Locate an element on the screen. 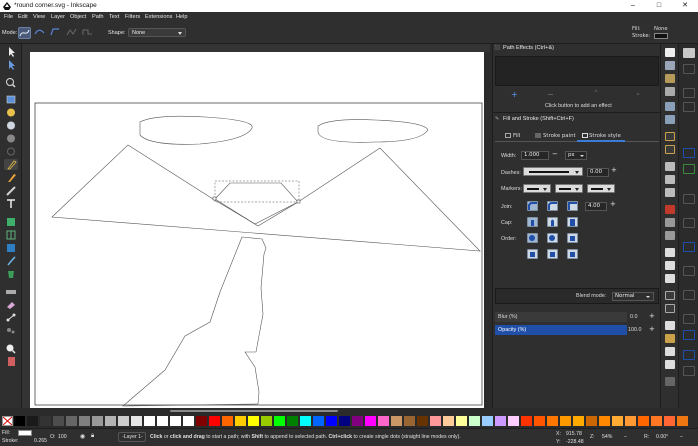 The image size is (698, 446). snap-rotation-icon is located at coordinates (689, 295).